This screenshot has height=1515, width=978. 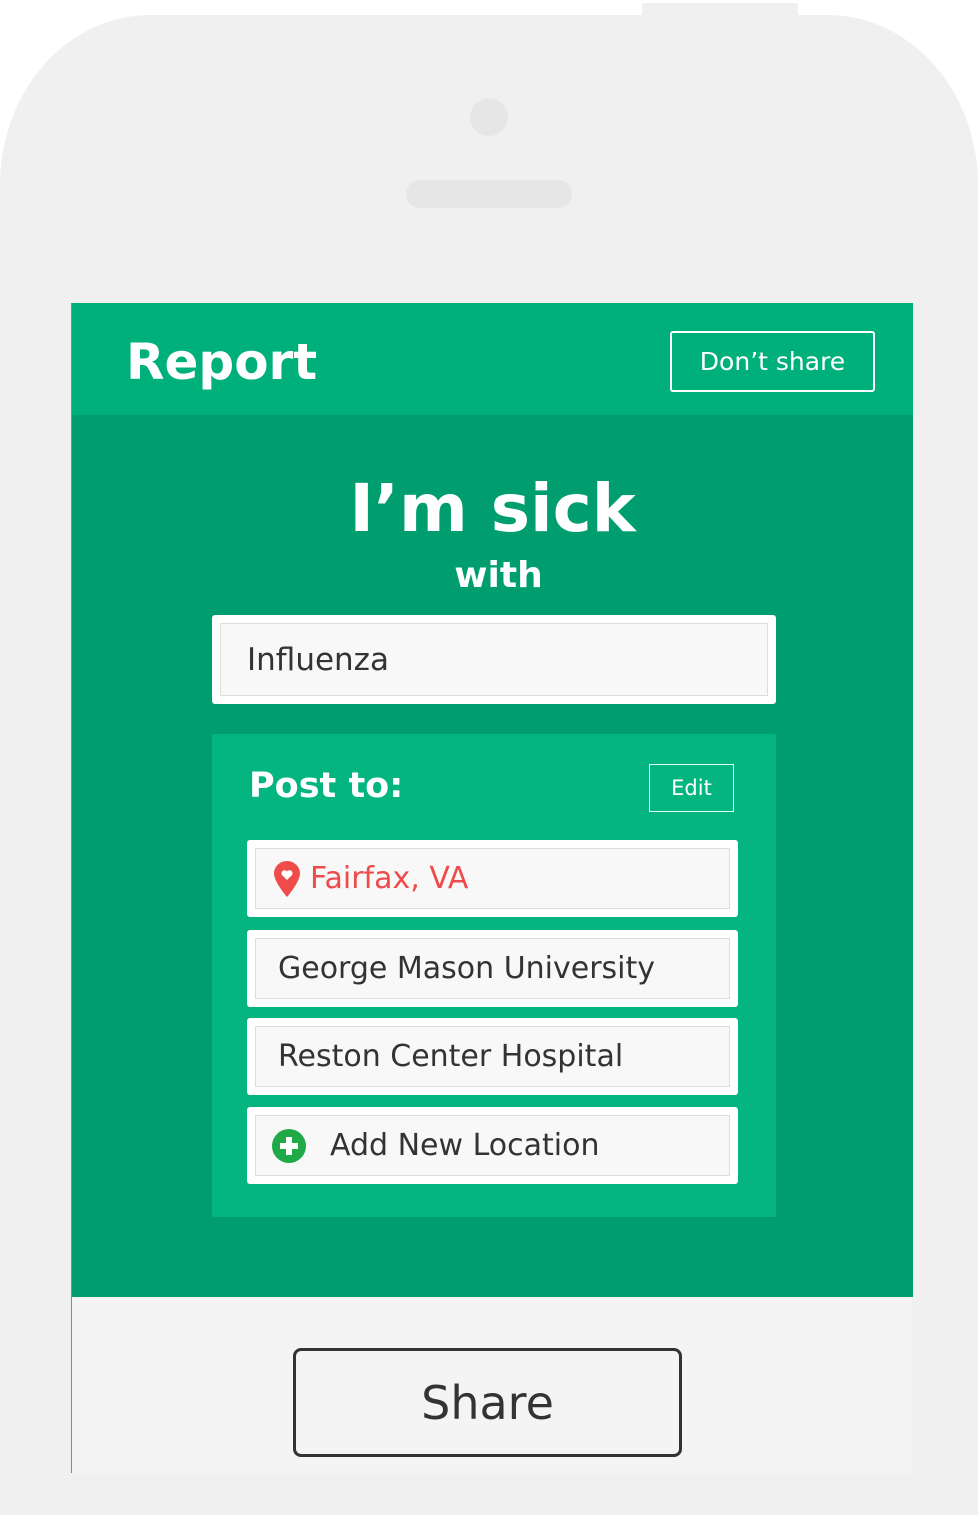 I want to click on location-item: George Mason University, so click(x=492, y=968).